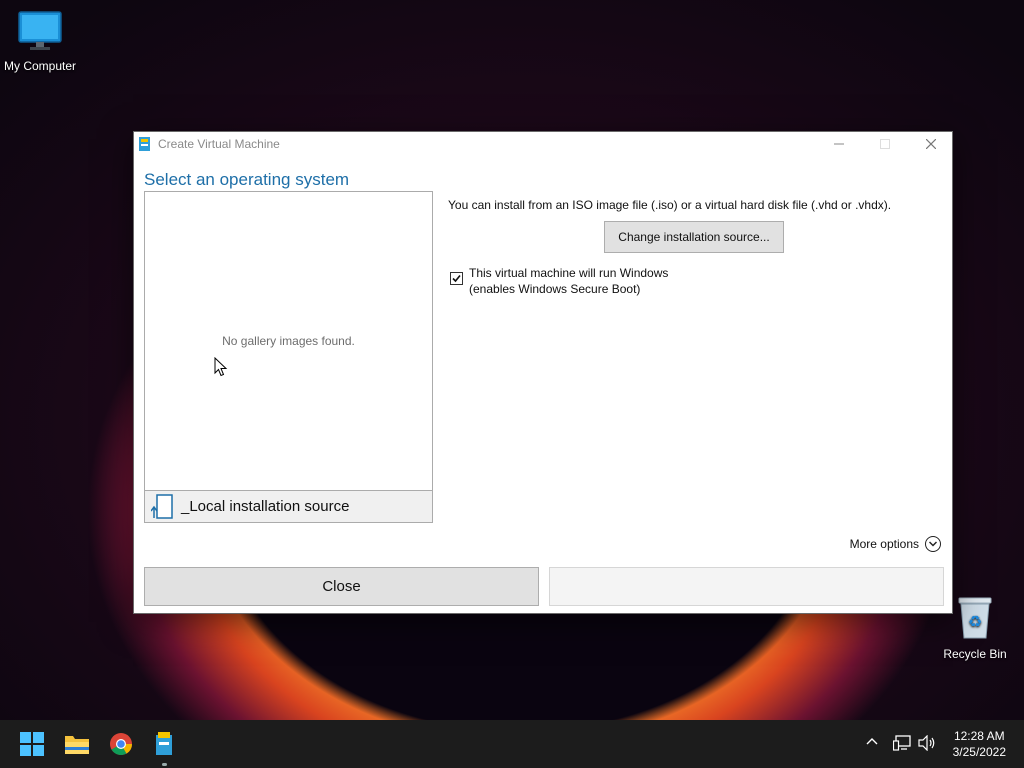 Image resolution: width=1024 pixels, height=768 pixels. What do you see at coordinates (975, 654) in the screenshot?
I see `desktop-icon-label: Recycle Bin` at bounding box center [975, 654].